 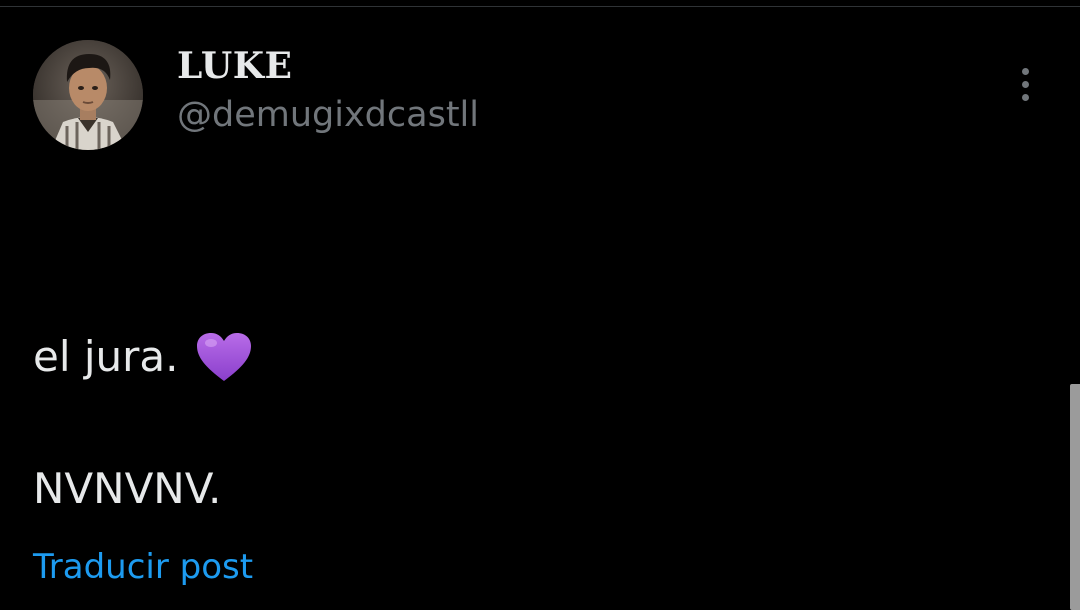 What do you see at coordinates (106, 356) in the screenshot?
I see `post-text: el jura.` at bounding box center [106, 356].